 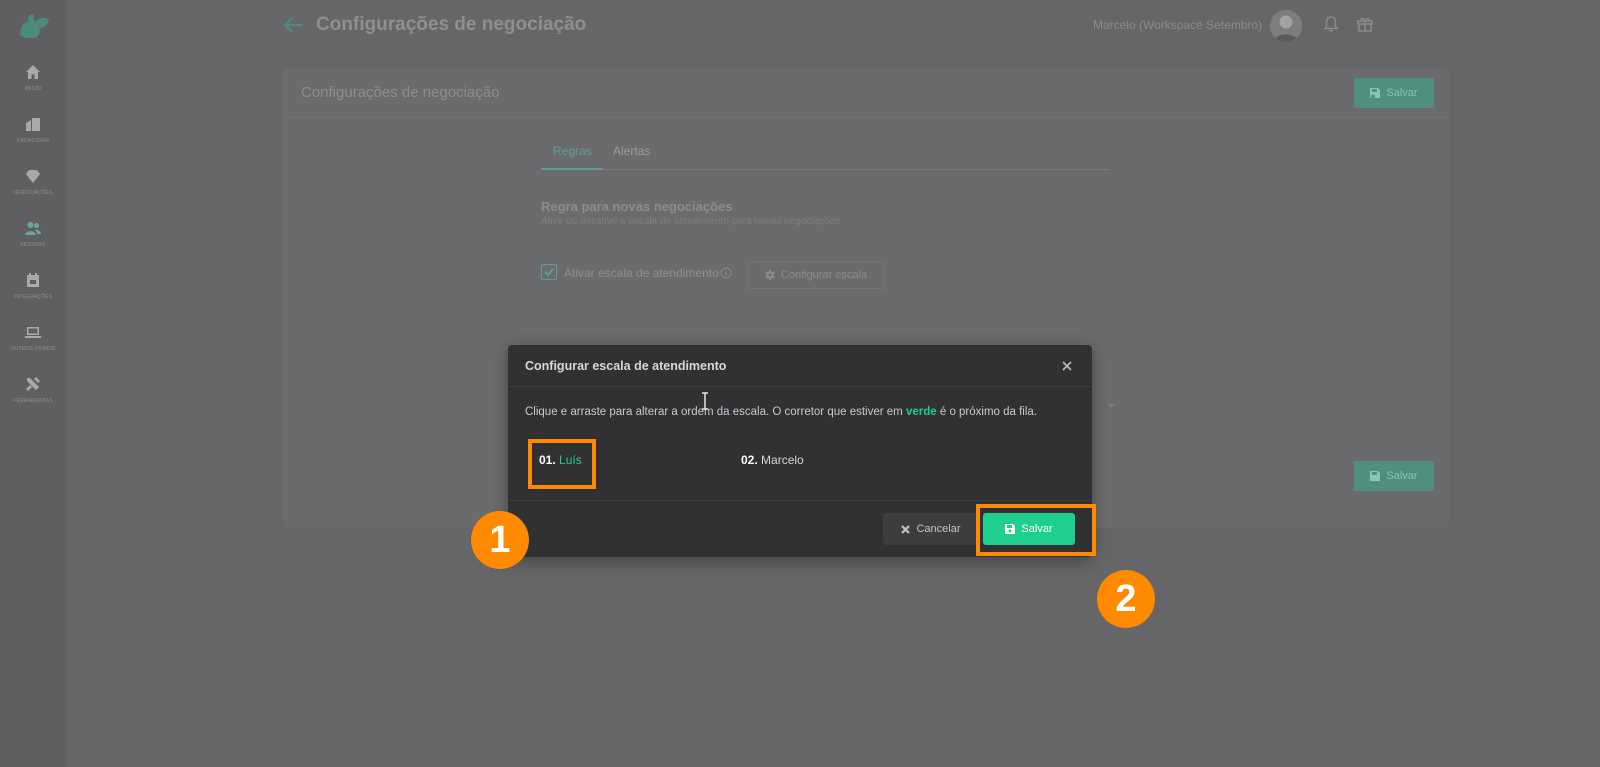 I want to click on sidebar-item-label: ferramentas, so click(x=33, y=401).